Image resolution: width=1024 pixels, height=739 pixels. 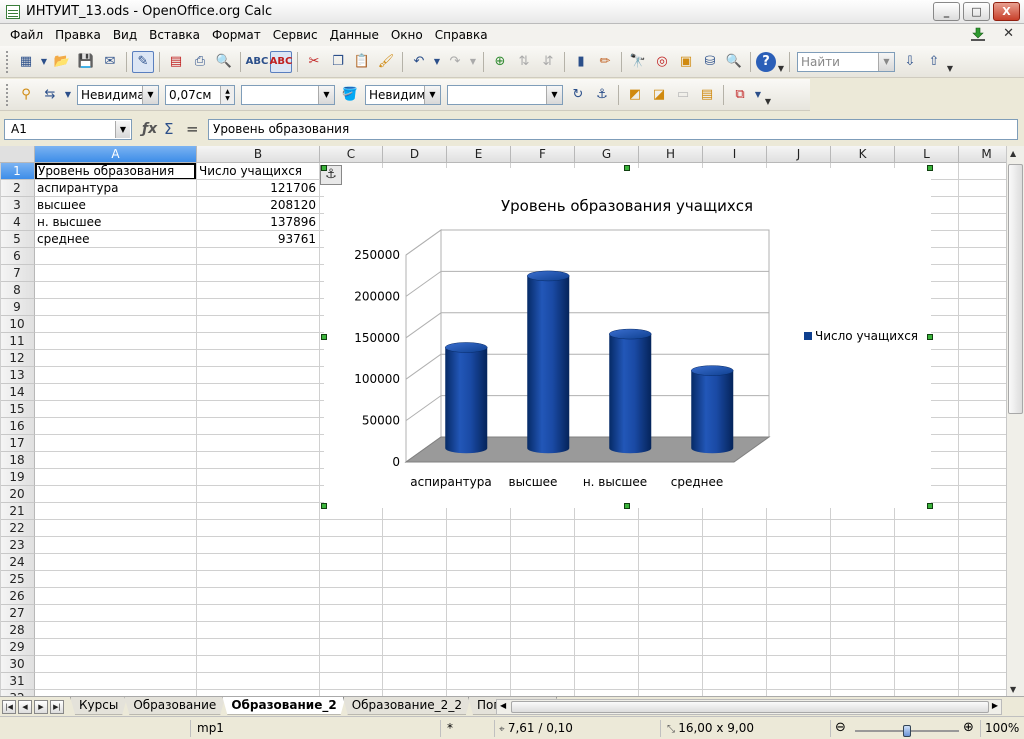 I want to click on row-header-31: 31, so click(x=17, y=681).